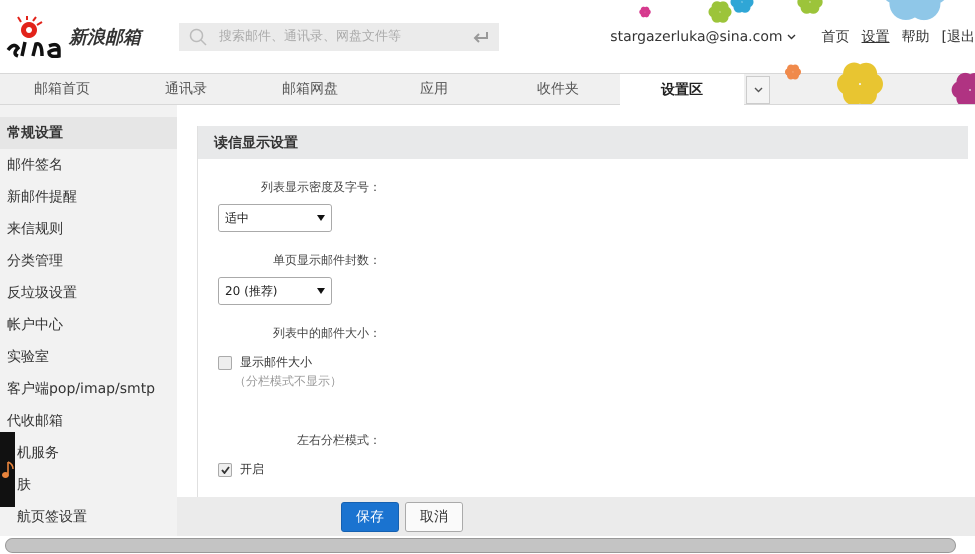 This screenshot has height=554, width=975. Describe the element at coordinates (481, 36) in the screenshot. I see `enter-icon` at that location.